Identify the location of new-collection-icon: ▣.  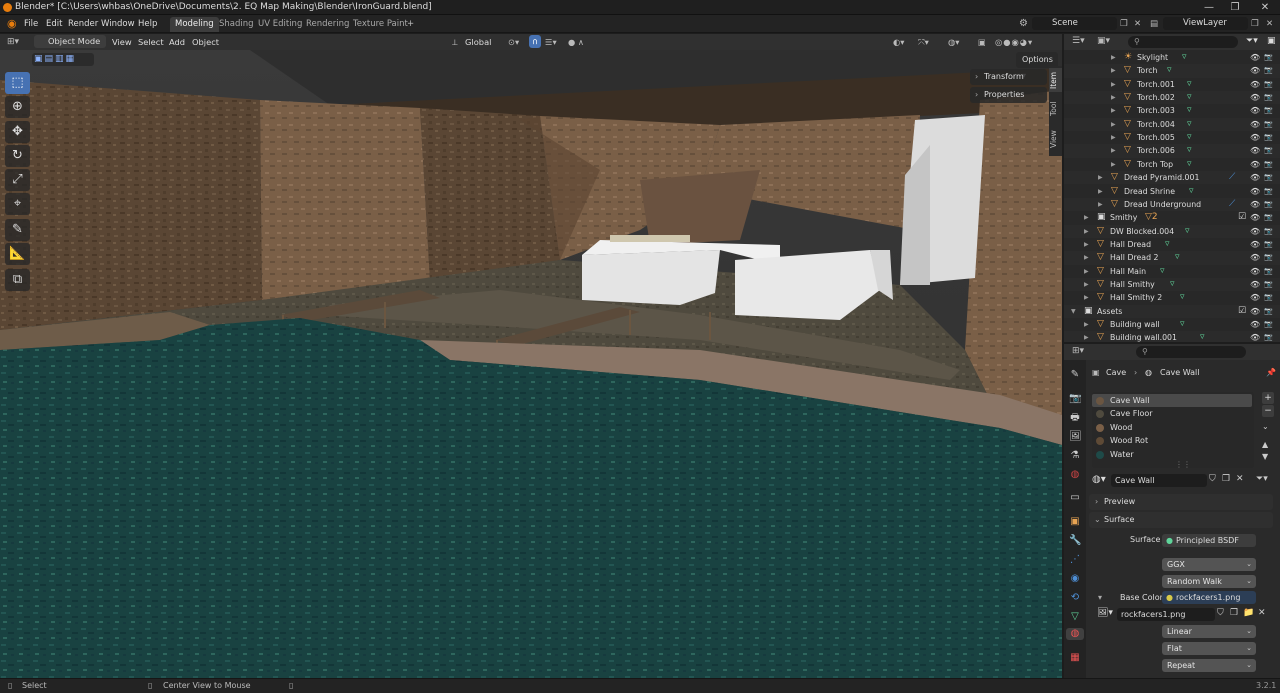
(1271, 41).